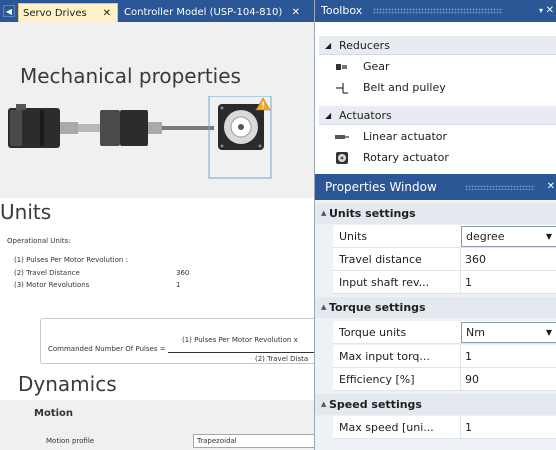 The width and height of the screenshot is (556, 450). I want to click on unit-row-value: 360, so click(183, 273).